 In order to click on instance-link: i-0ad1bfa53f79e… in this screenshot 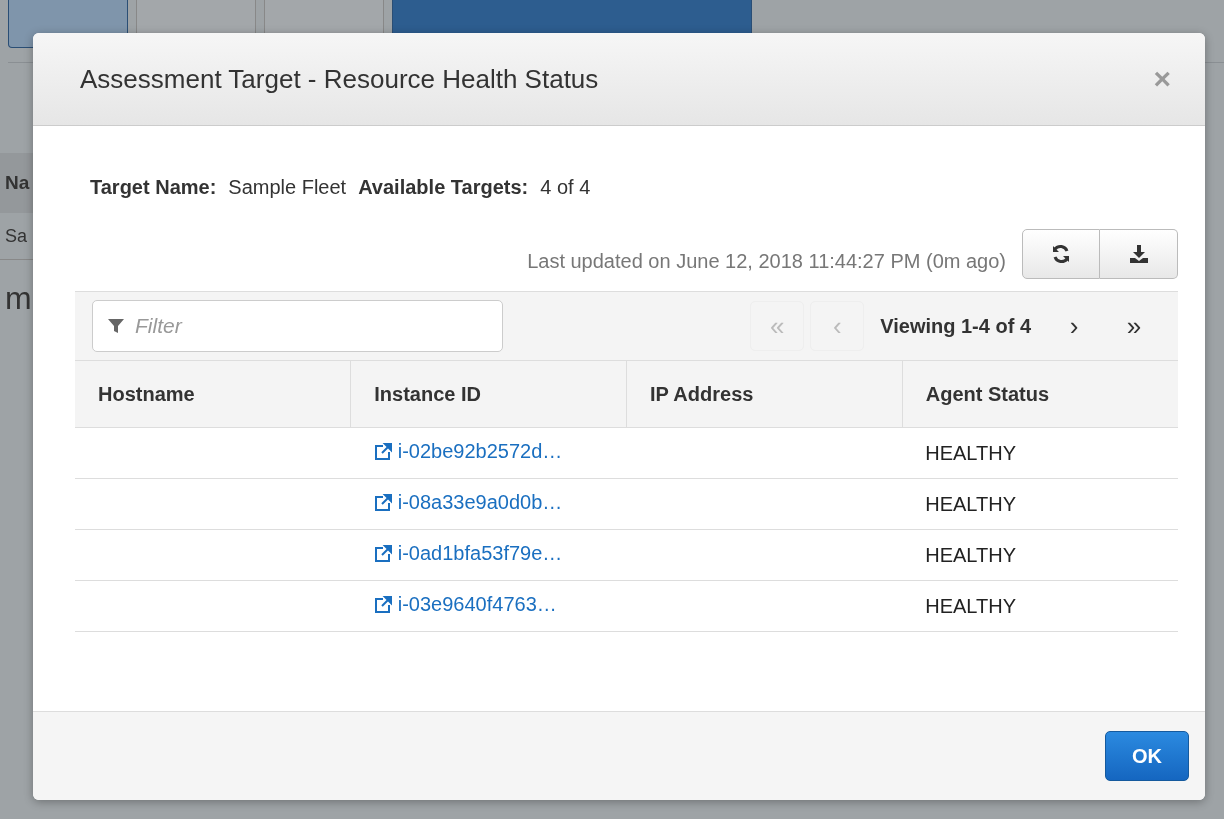, I will do `click(468, 554)`.